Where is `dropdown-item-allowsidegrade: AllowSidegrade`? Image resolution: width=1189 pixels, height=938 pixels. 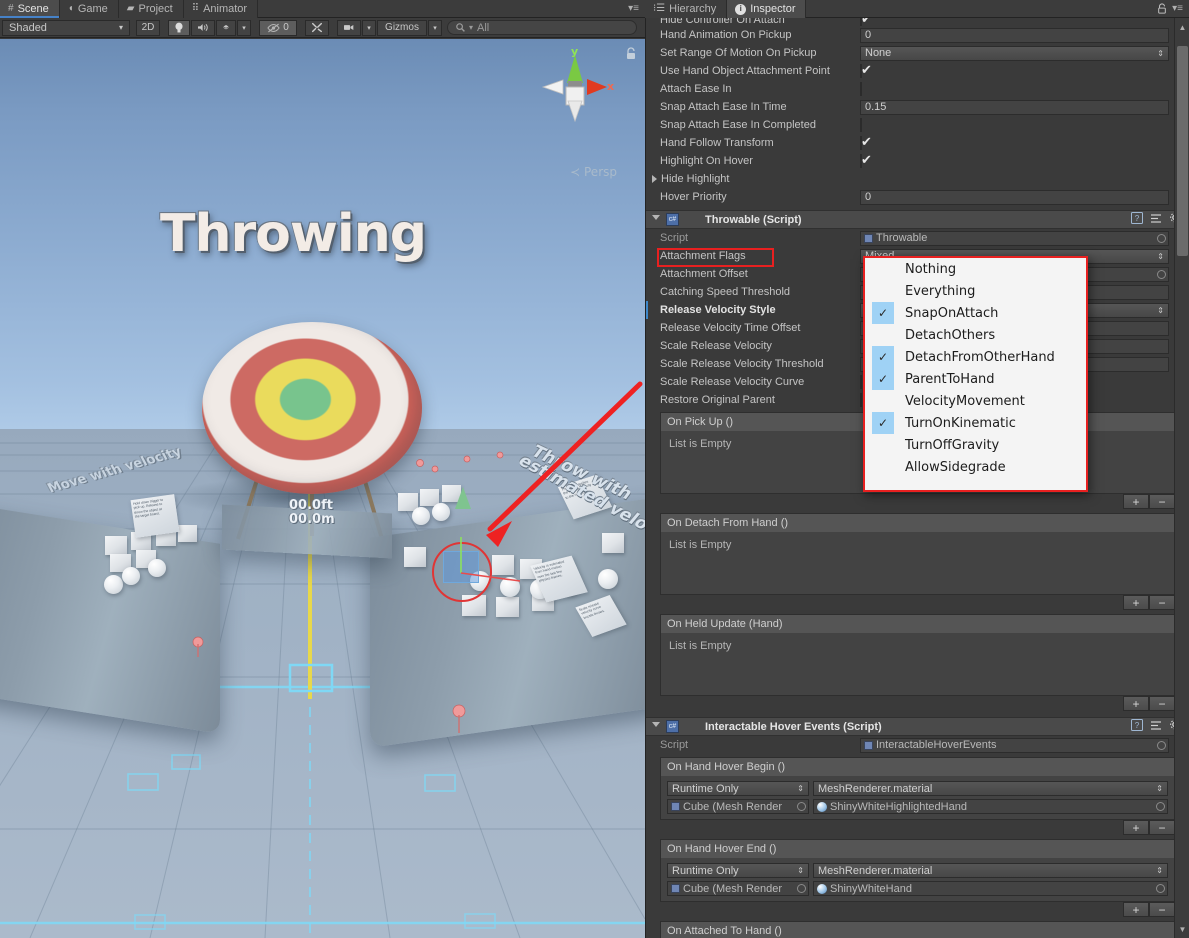 dropdown-item-allowsidegrade: AllowSidegrade is located at coordinates (975, 467).